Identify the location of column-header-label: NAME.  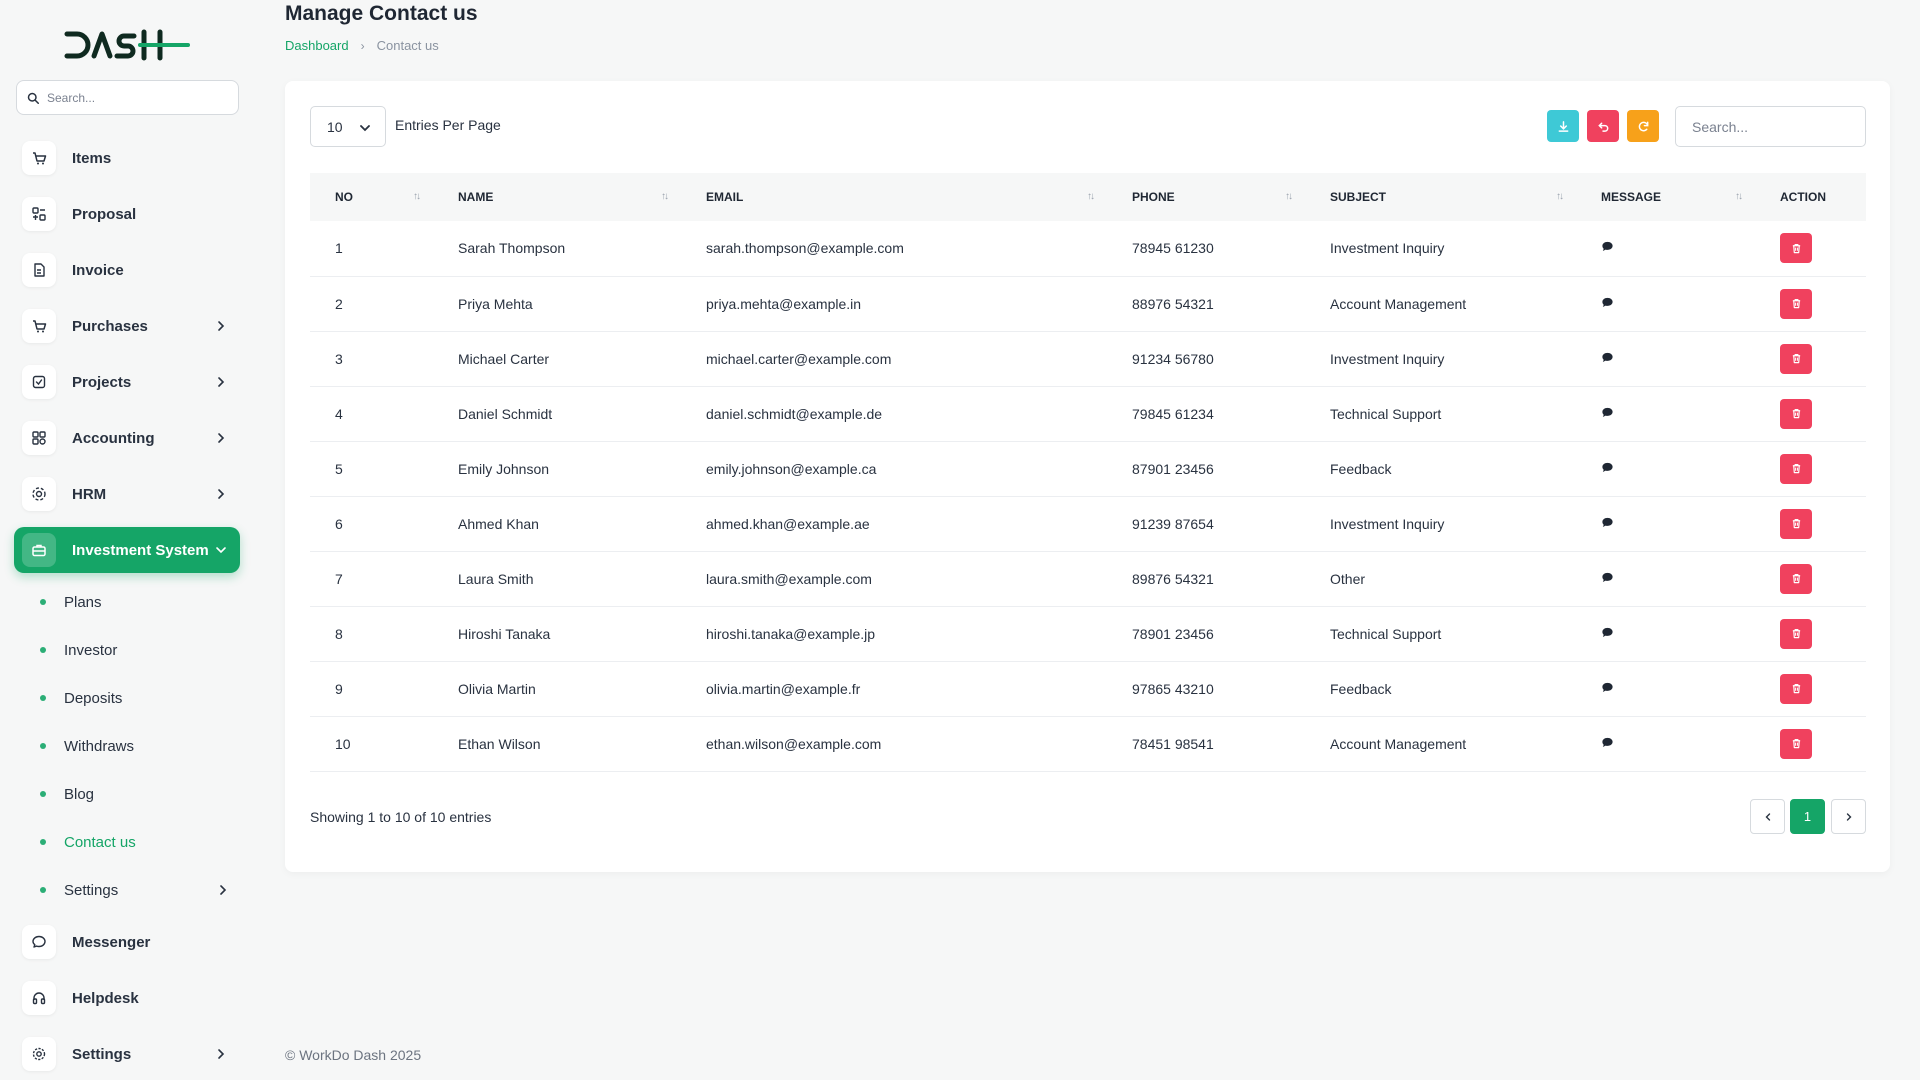
(476, 197).